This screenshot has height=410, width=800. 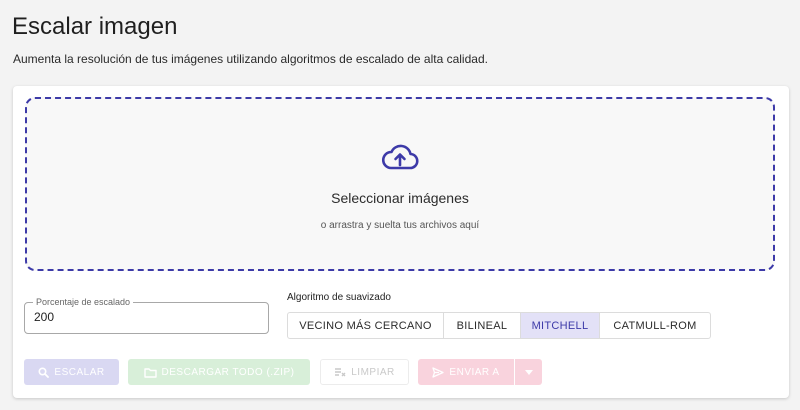 I want to click on clear-button: LIMPIAR, so click(x=364, y=372).